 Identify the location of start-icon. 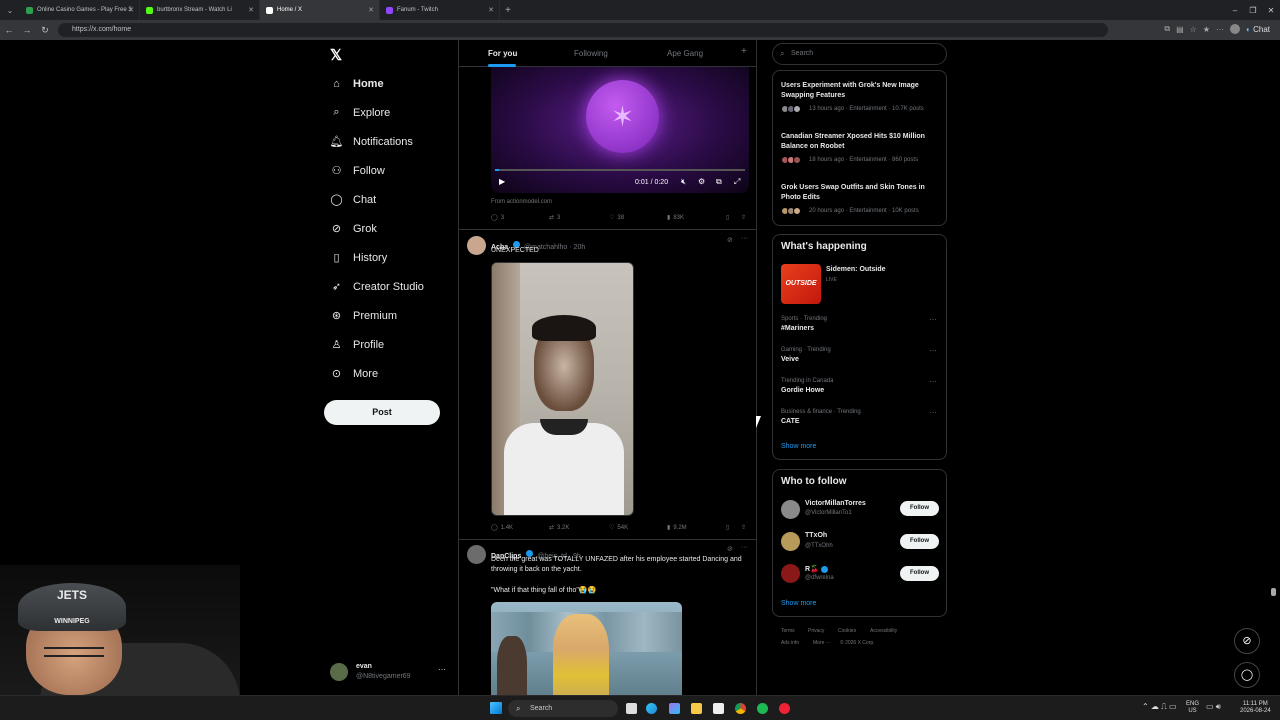
(496, 708).